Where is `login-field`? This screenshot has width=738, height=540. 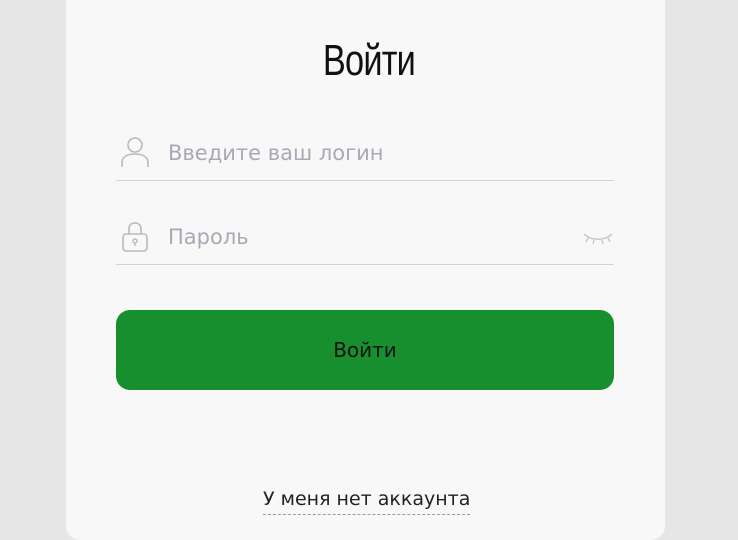 login-field is located at coordinates (365, 155).